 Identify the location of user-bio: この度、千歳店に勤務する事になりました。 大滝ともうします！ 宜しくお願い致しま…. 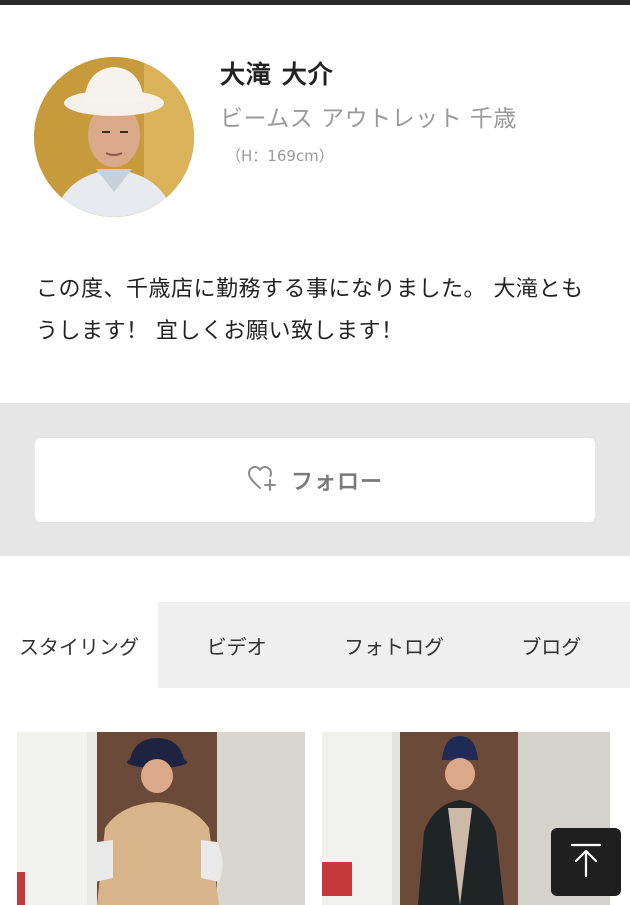
(310, 310).